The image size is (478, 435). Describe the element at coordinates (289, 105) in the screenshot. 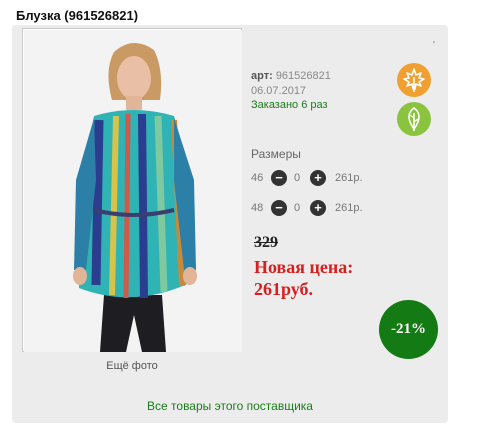

I see `order-count: Заказано 6 раз` at that location.